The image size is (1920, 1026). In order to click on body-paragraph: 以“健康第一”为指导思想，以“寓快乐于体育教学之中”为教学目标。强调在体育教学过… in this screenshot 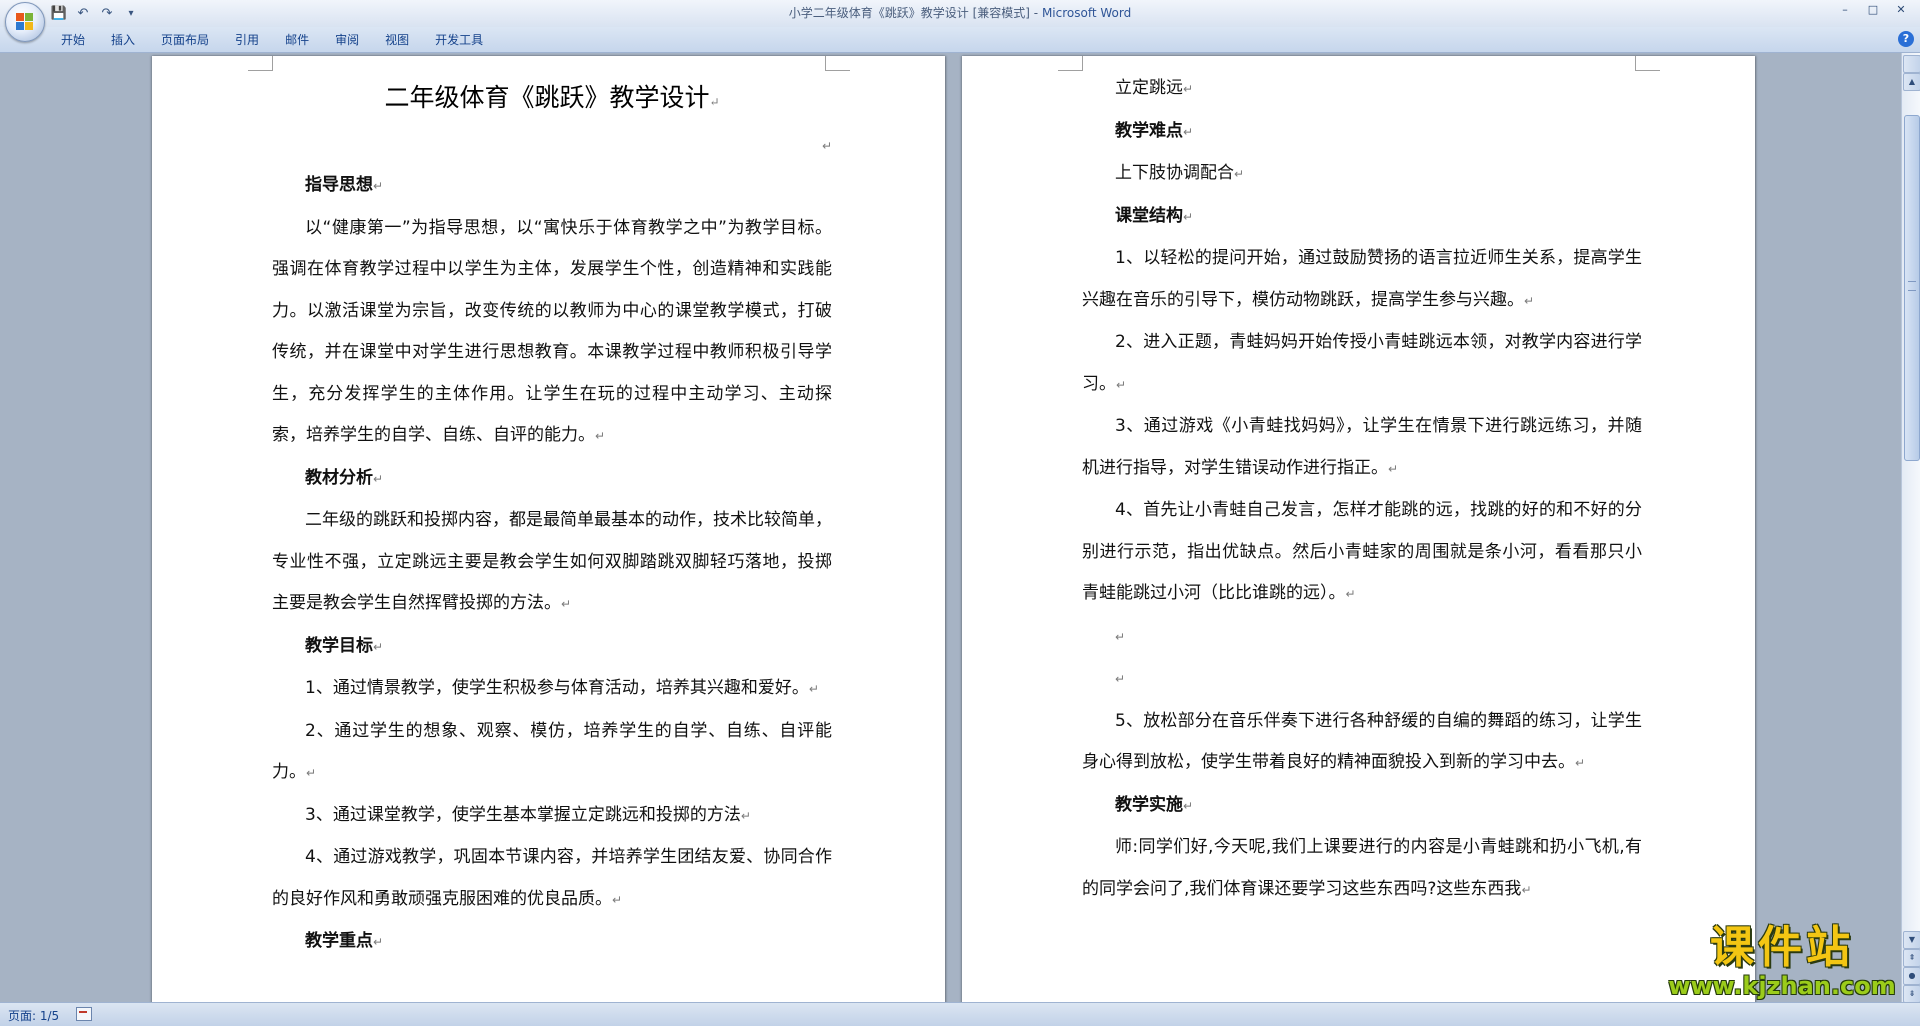, I will do `click(552, 333)`.